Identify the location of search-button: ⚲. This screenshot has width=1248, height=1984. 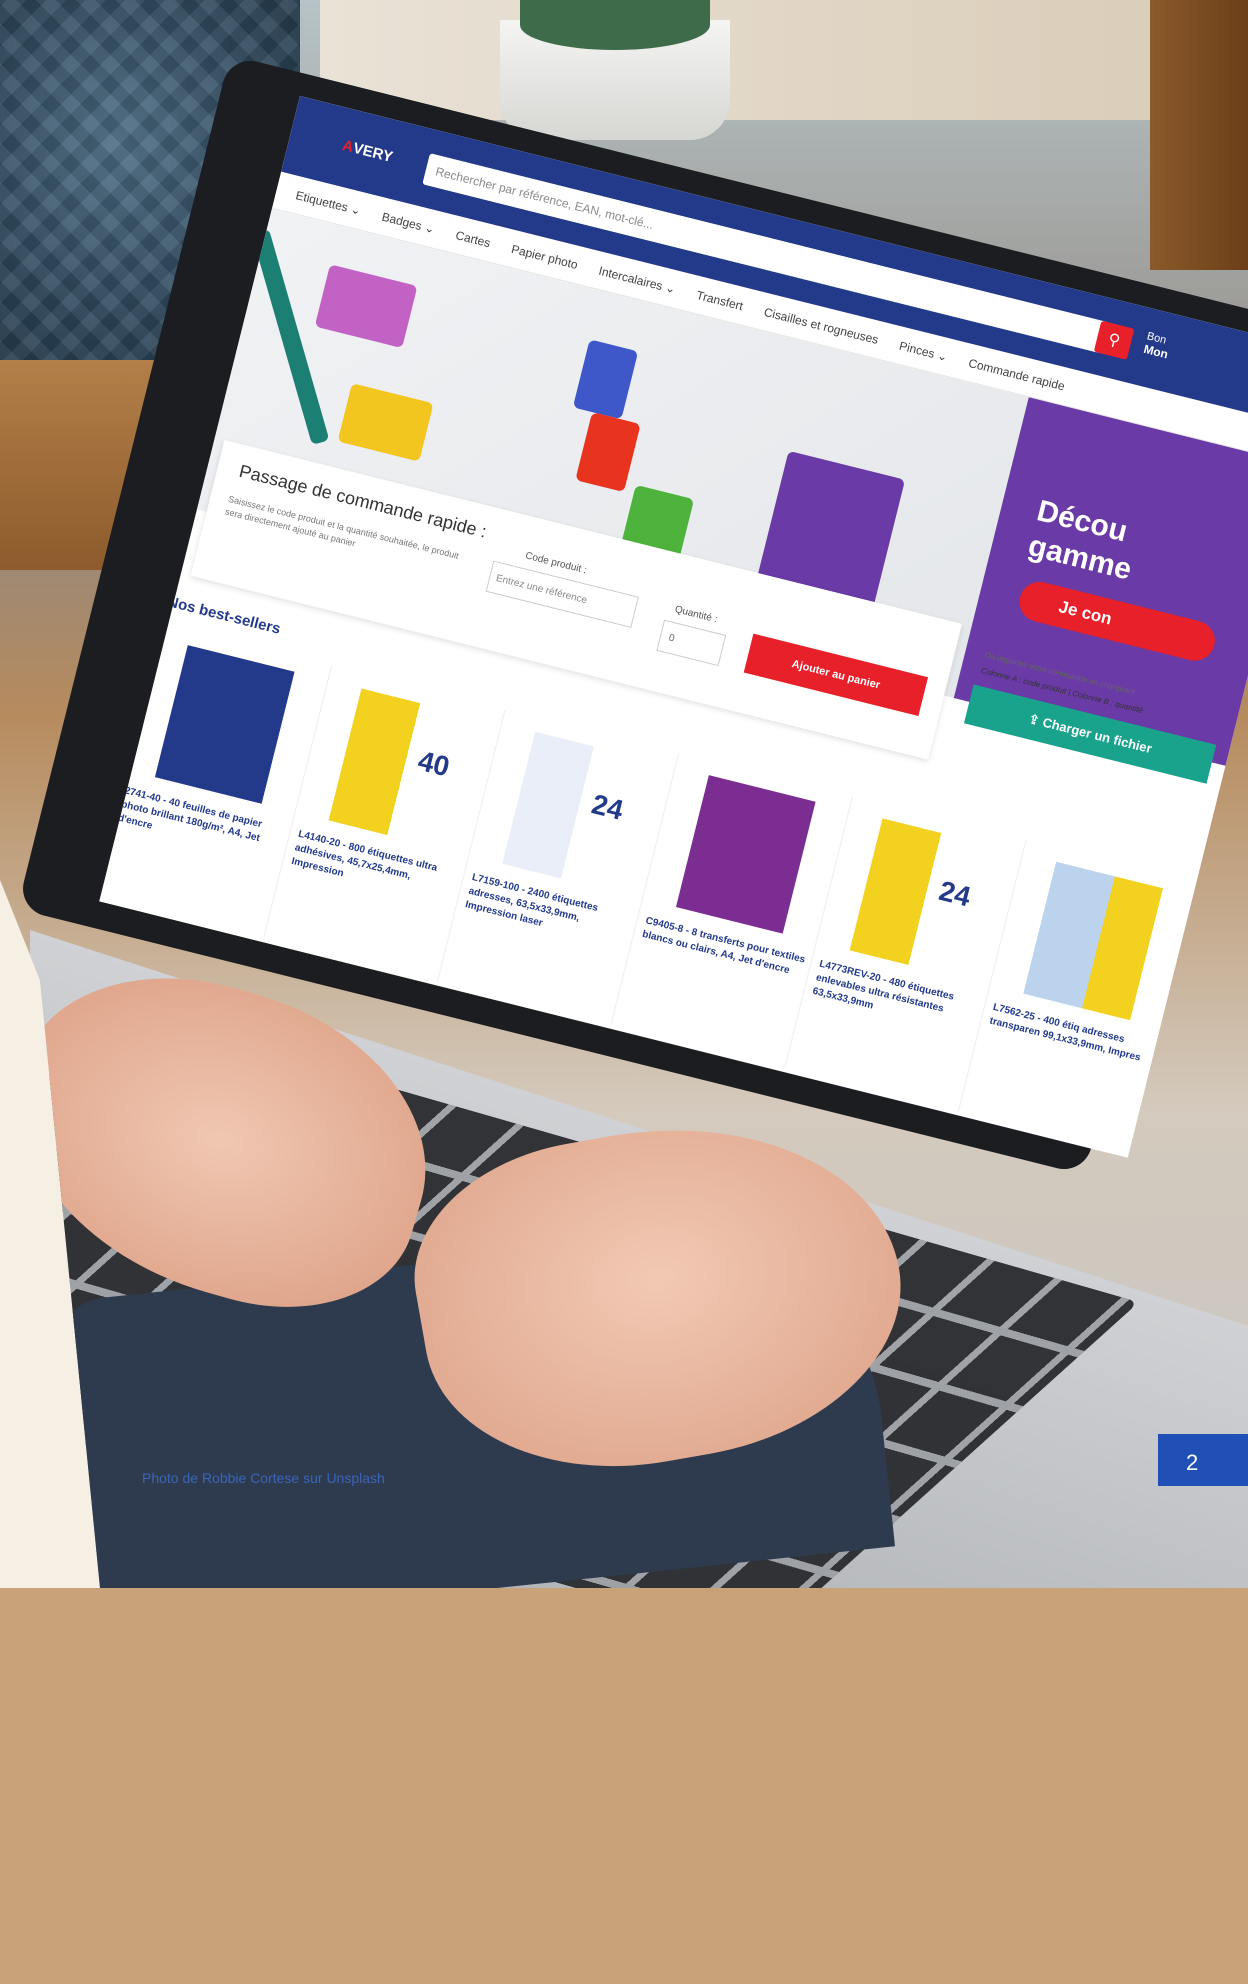
(1114, 340).